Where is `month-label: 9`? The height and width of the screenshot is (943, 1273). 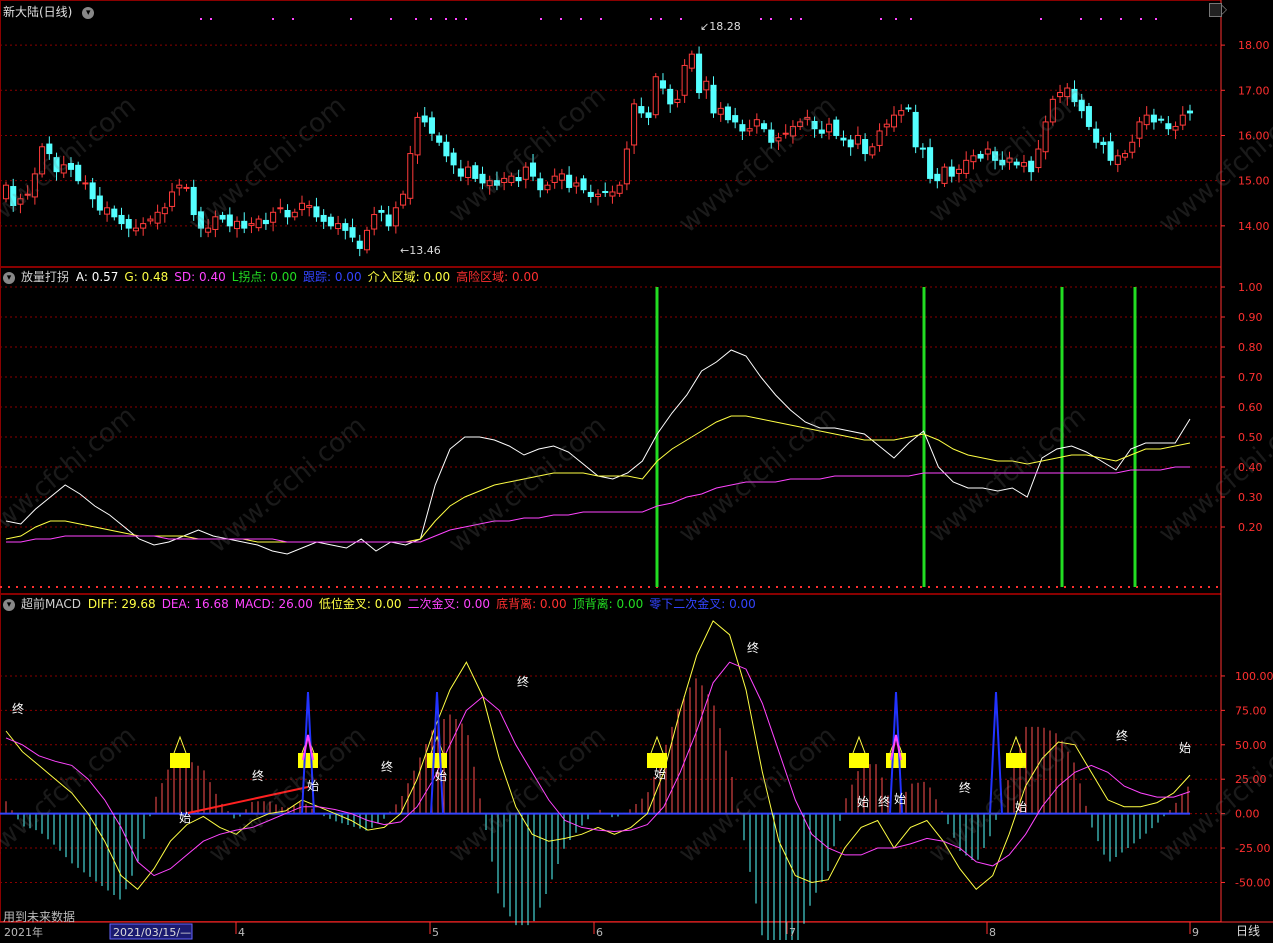 month-label: 9 is located at coordinates (1195, 932).